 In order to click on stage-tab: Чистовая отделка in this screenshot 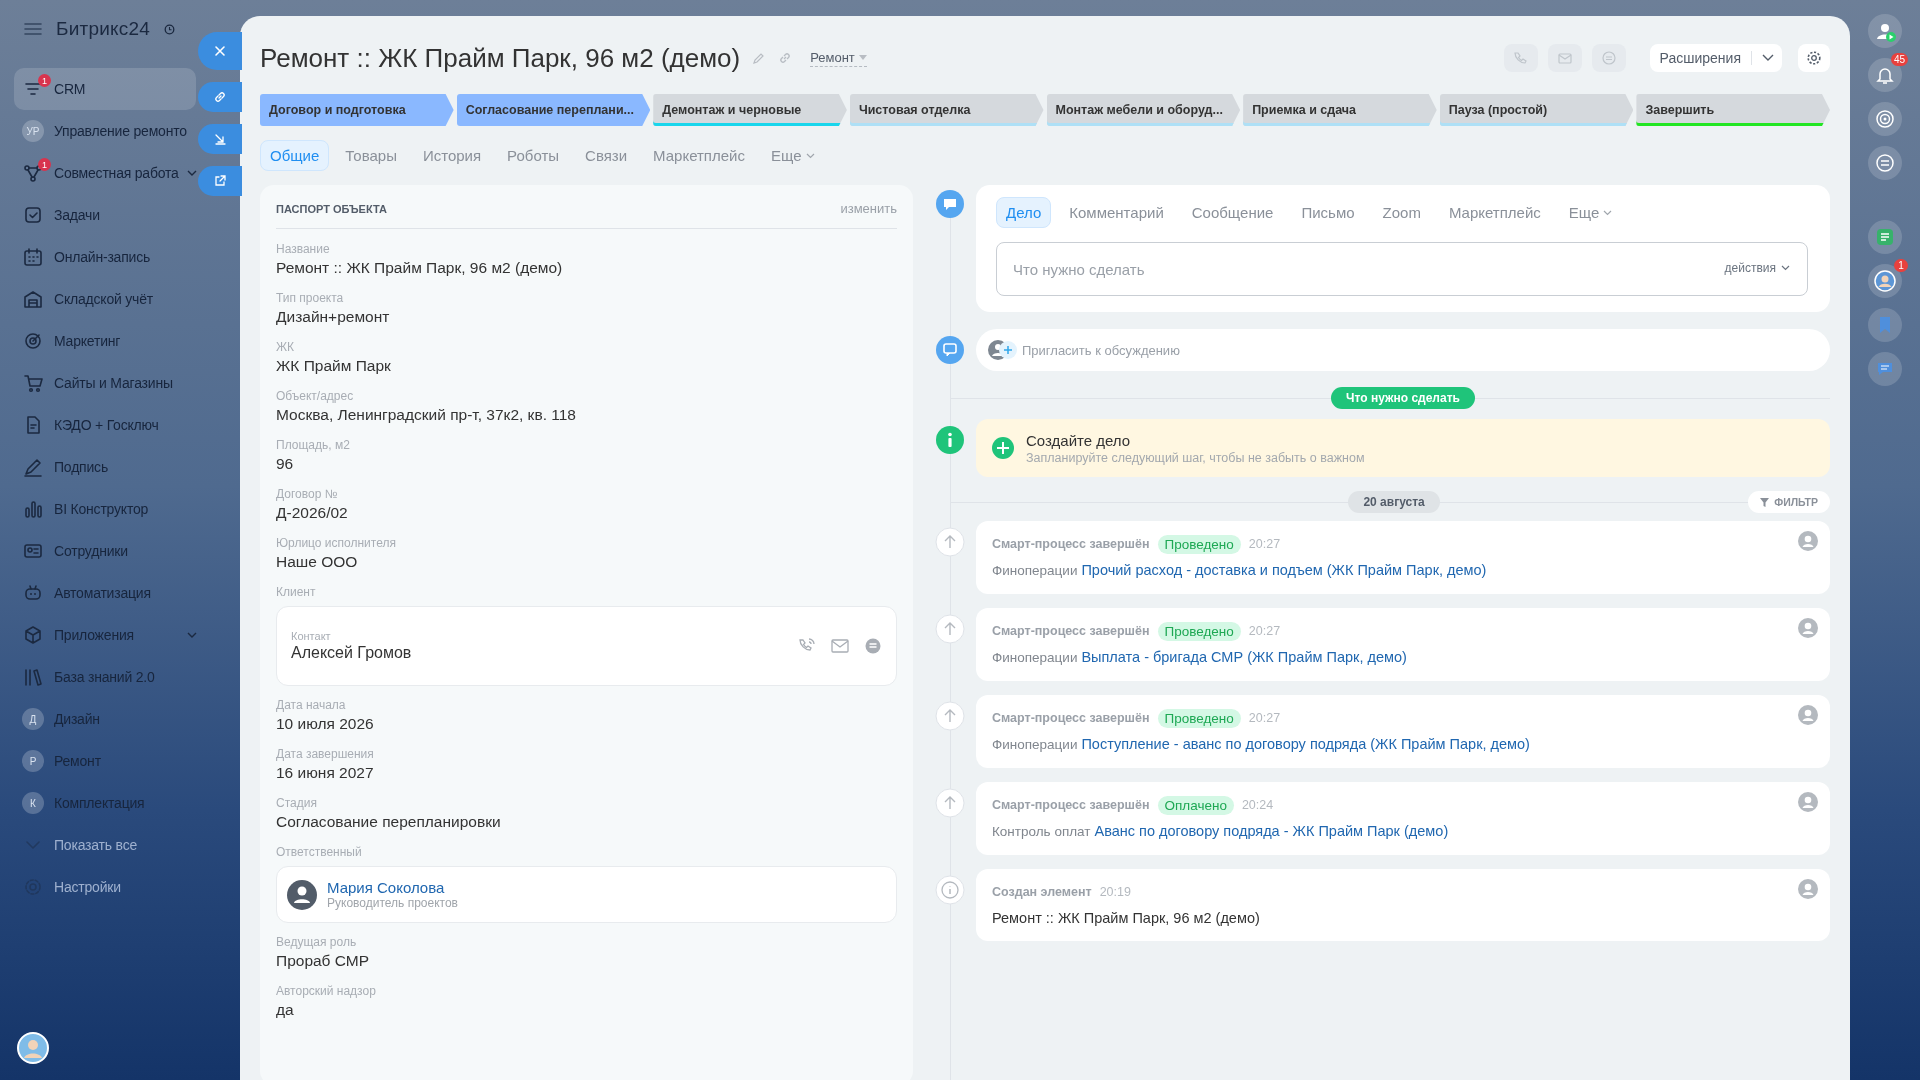, I will do `click(946, 110)`.